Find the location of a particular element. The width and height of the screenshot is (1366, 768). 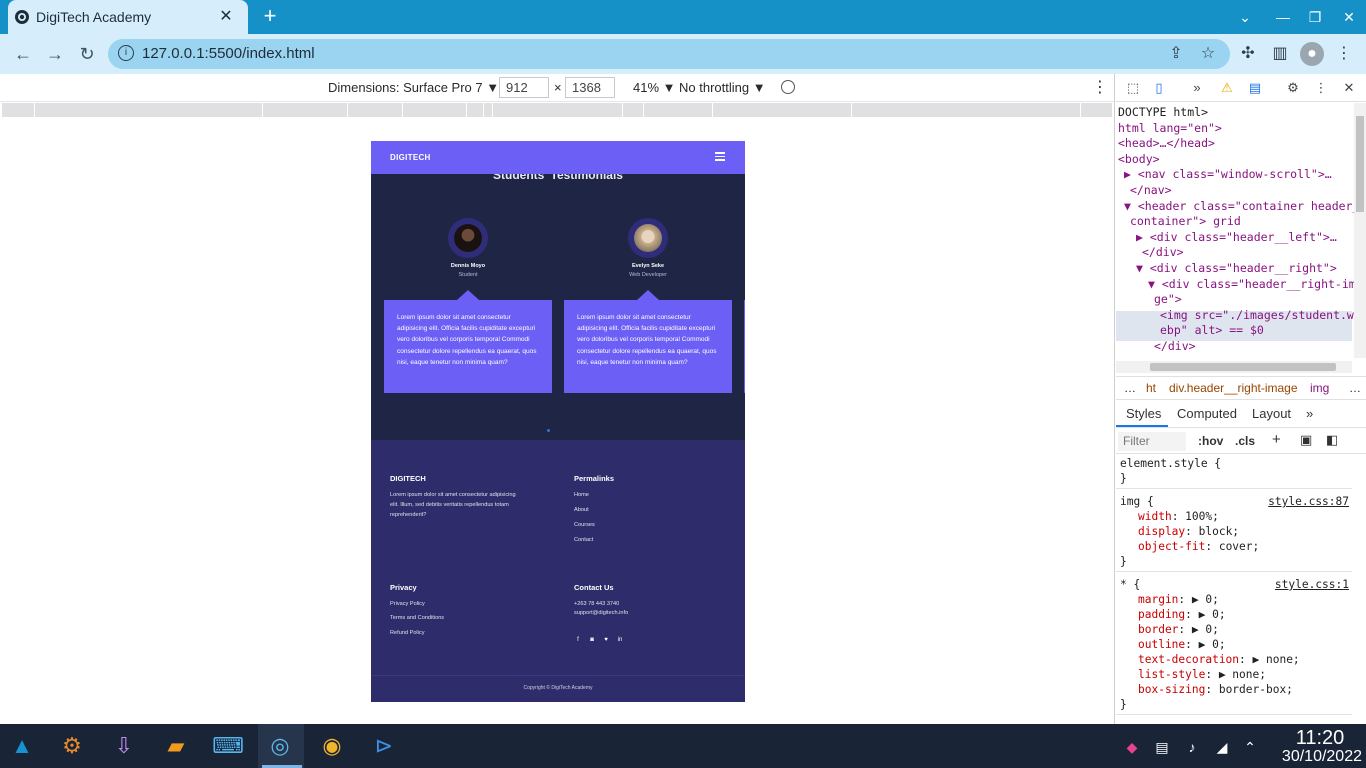

site-info-icon: i is located at coordinates (126, 53).